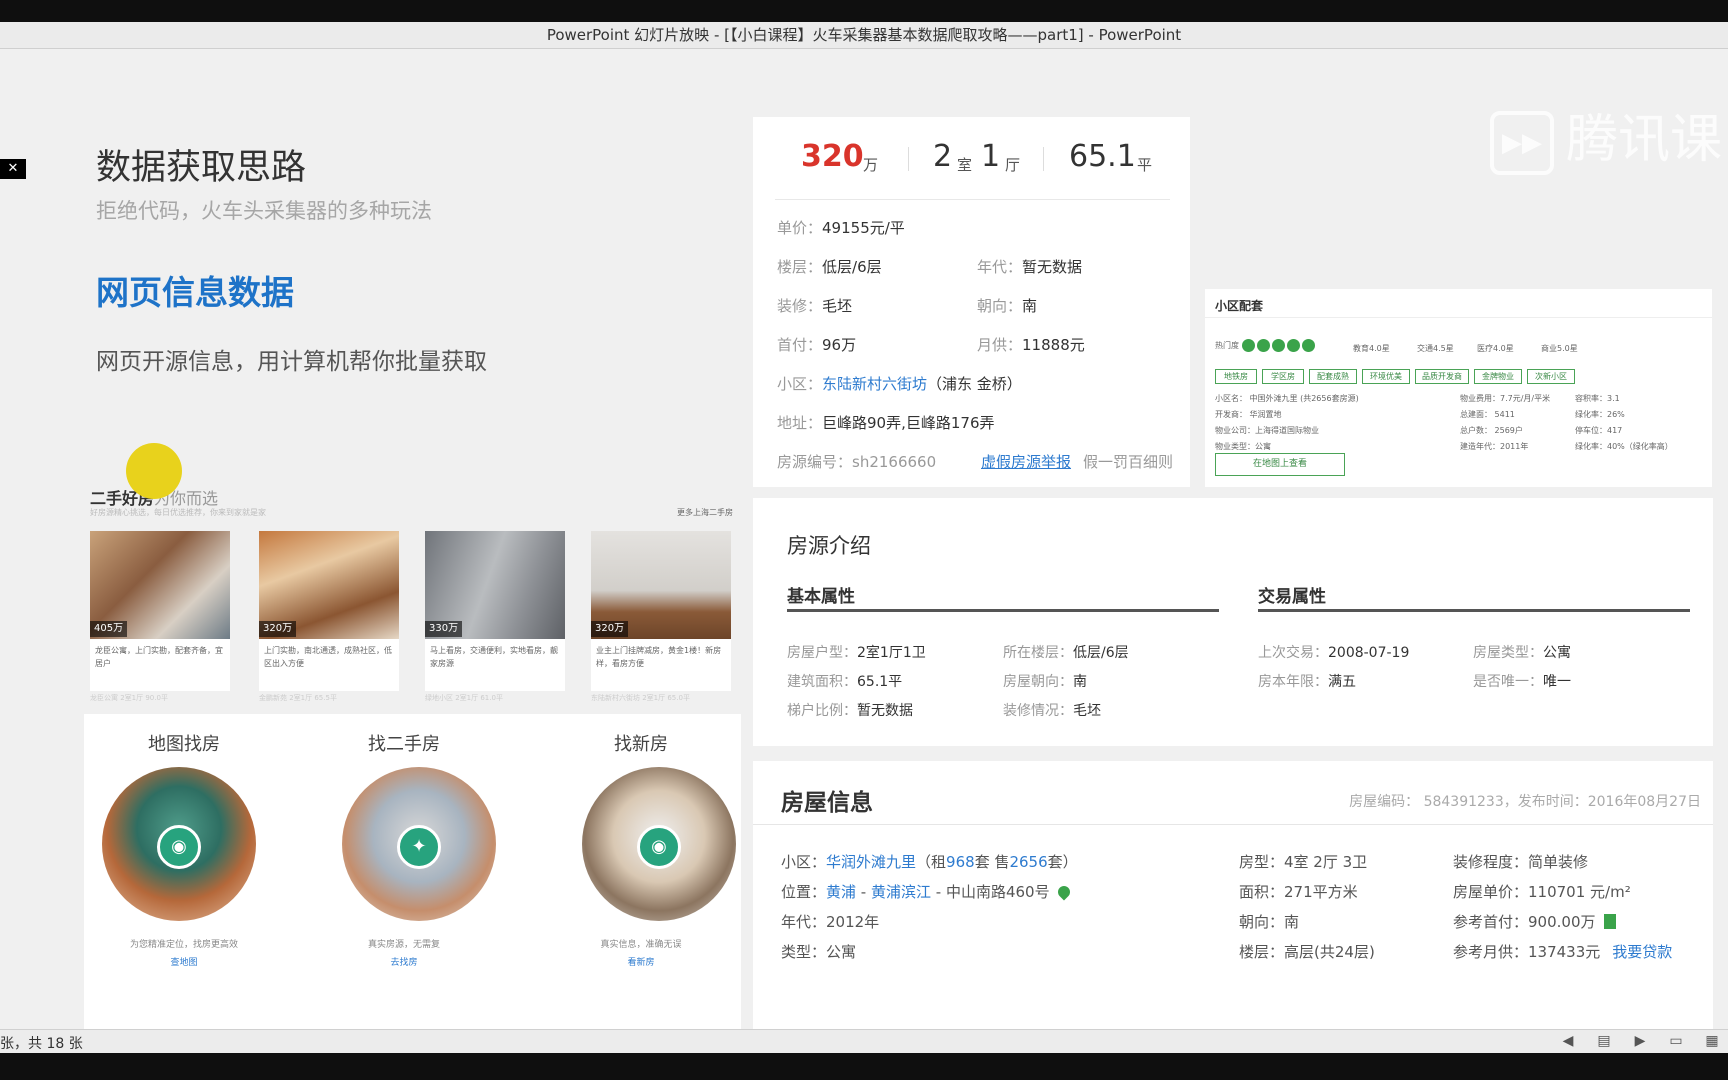 The image size is (1728, 1080). What do you see at coordinates (817, 345) in the screenshot?
I see `down-payment-row: 首付：96万` at bounding box center [817, 345].